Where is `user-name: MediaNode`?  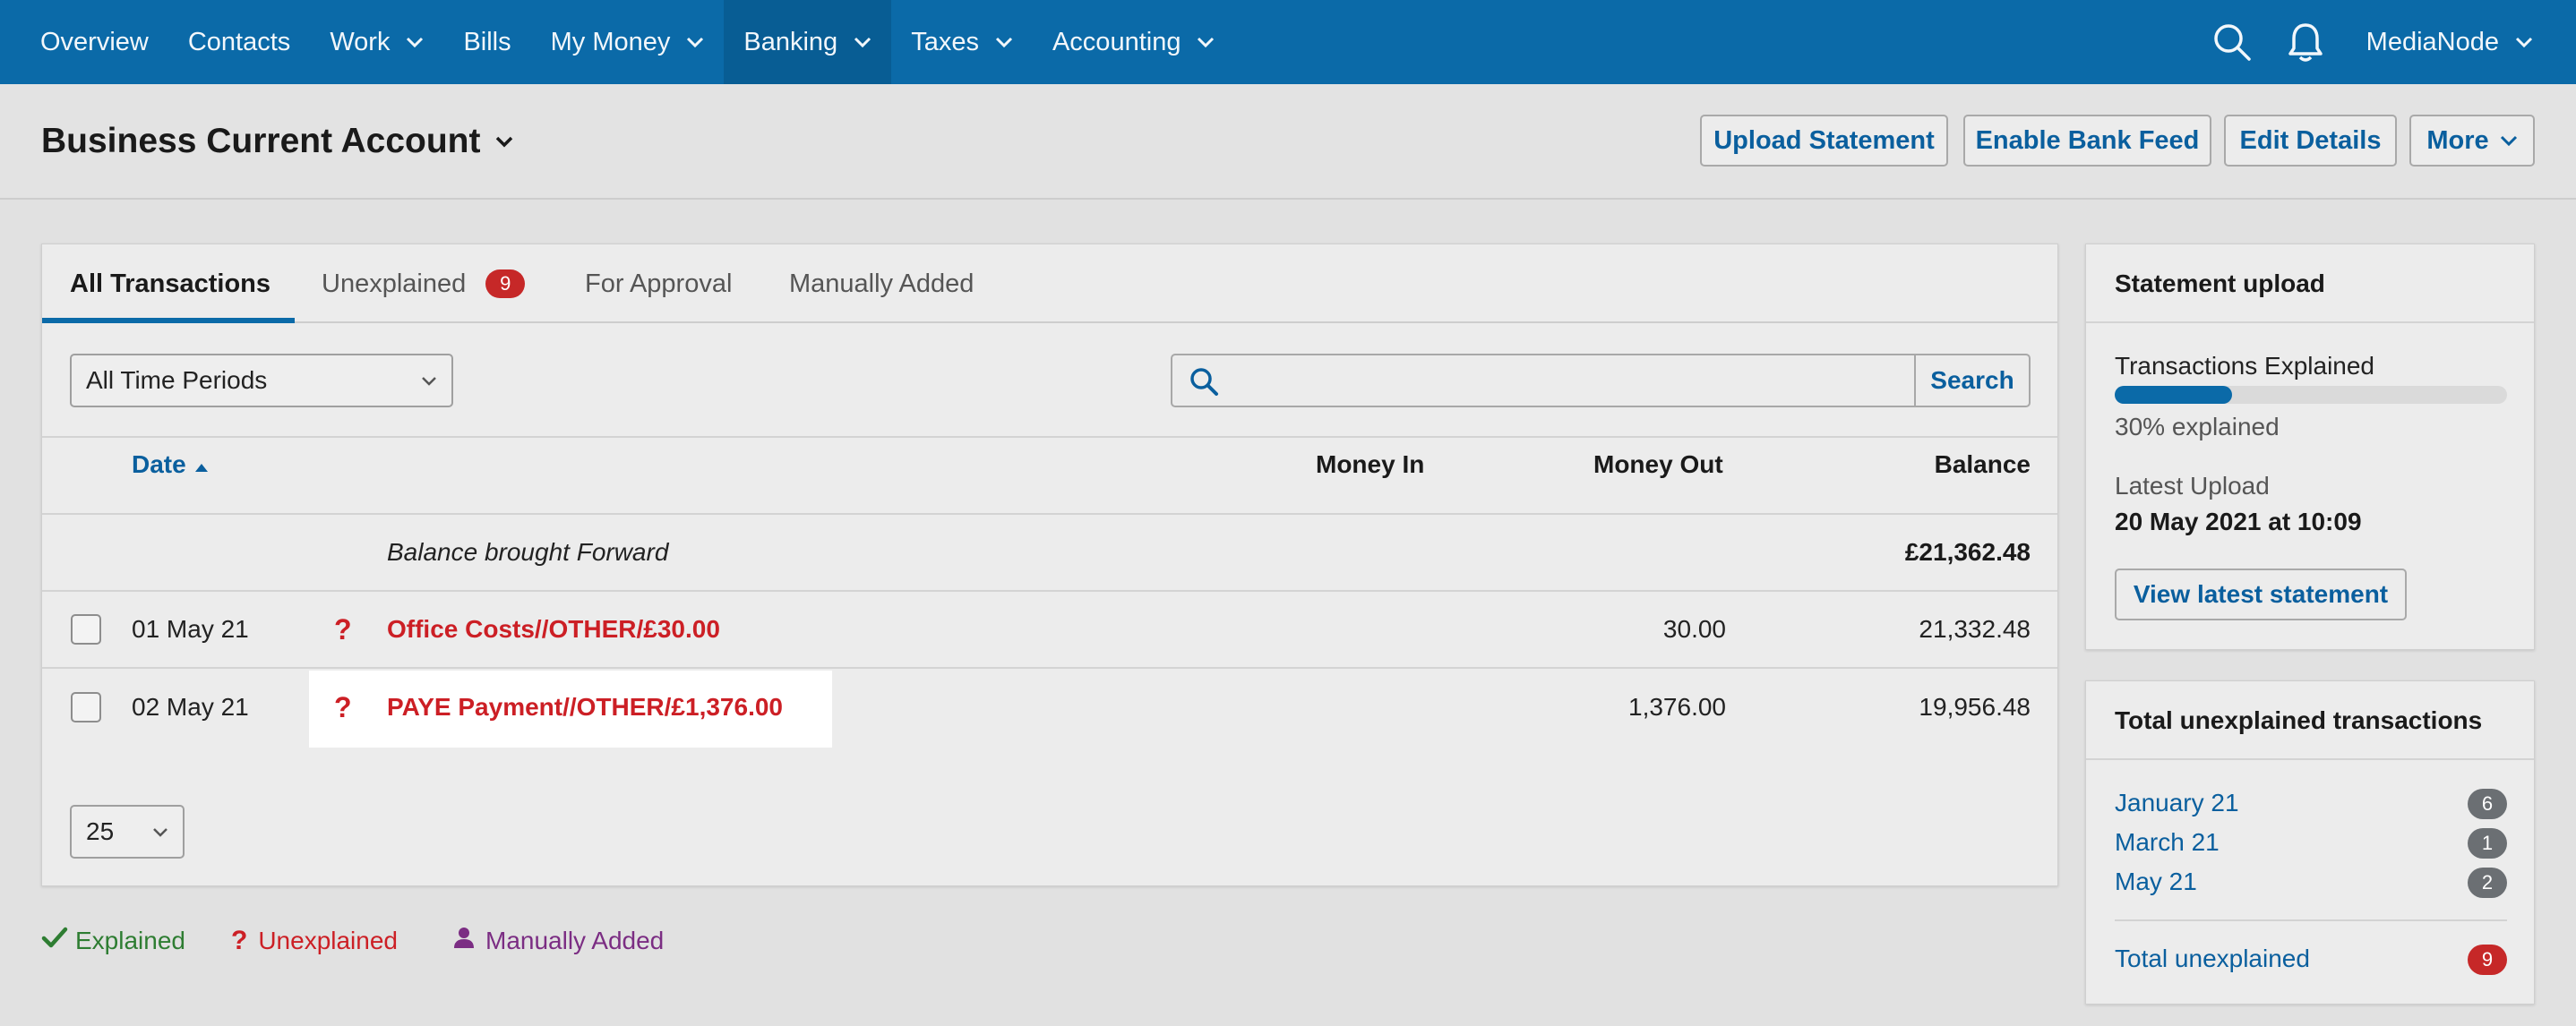 user-name: MediaNode is located at coordinates (2432, 41).